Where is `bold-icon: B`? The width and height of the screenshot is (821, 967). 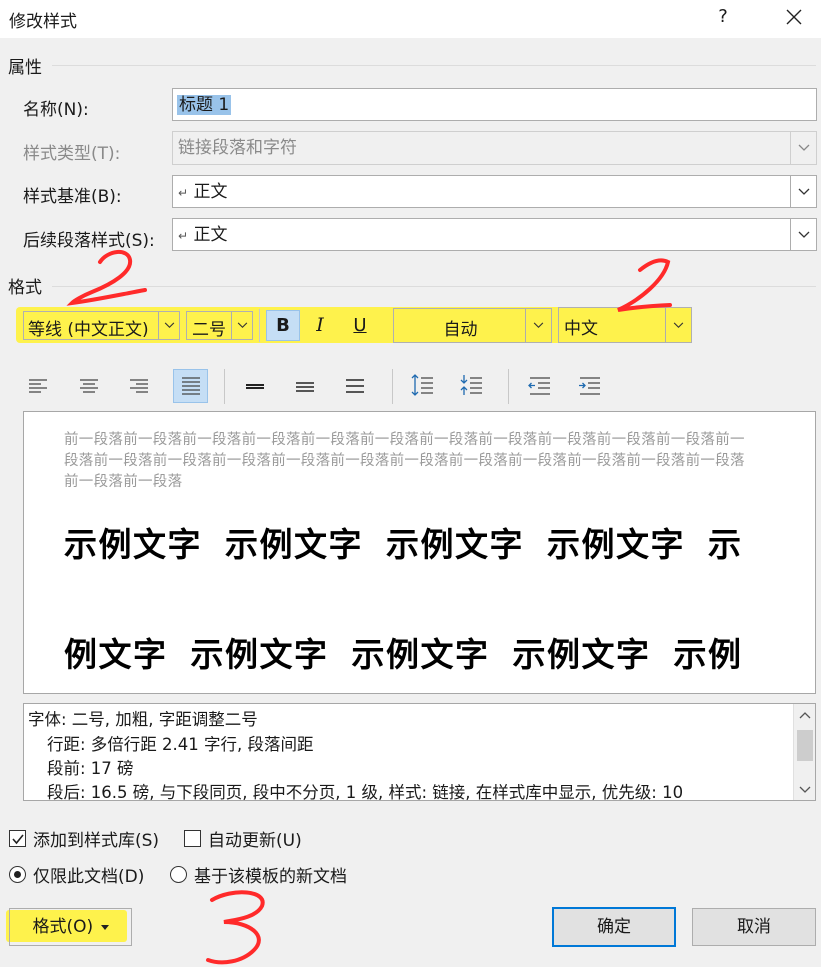 bold-icon: B is located at coordinates (283, 325).